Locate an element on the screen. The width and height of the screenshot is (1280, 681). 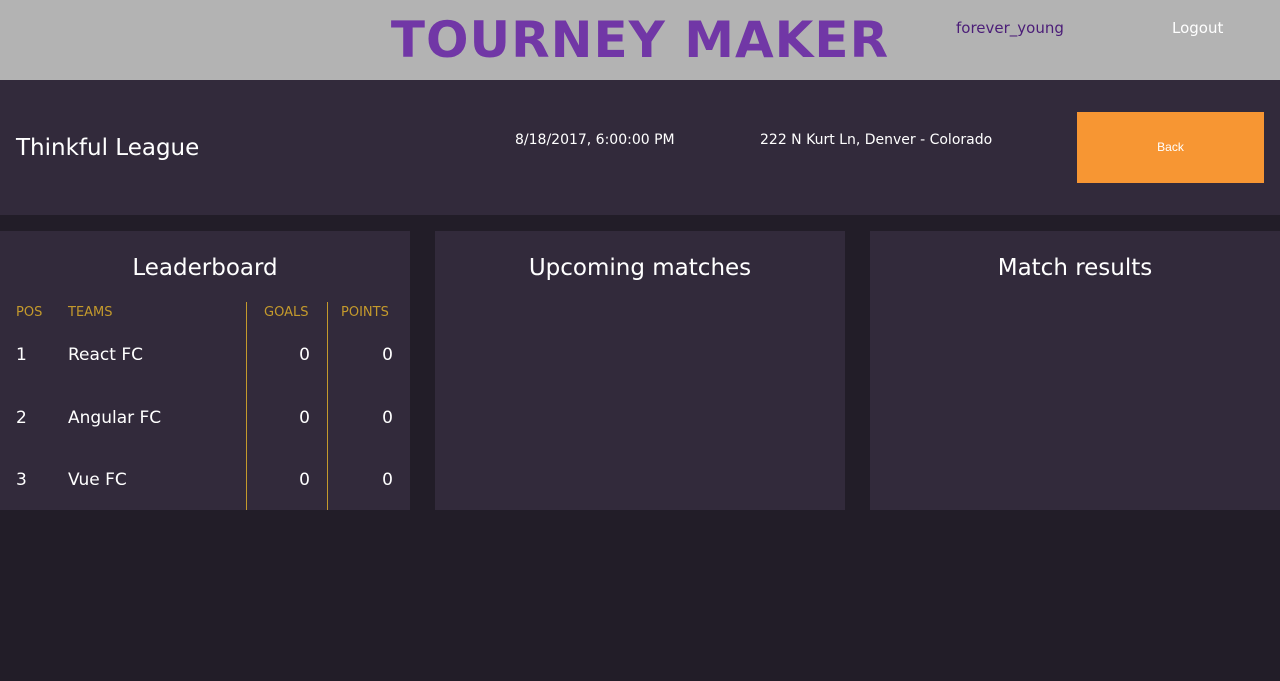
league-location: 222 N Kurt Ln, Denver - Colorado is located at coordinates (876, 140).